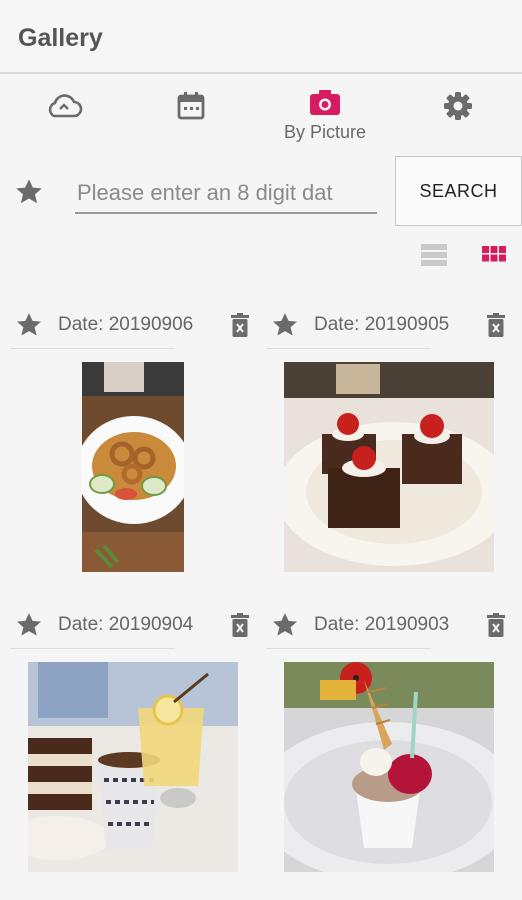  What do you see at coordinates (261, 116) in the screenshot?
I see `tab-bar: By Picture` at bounding box center [261, 116].